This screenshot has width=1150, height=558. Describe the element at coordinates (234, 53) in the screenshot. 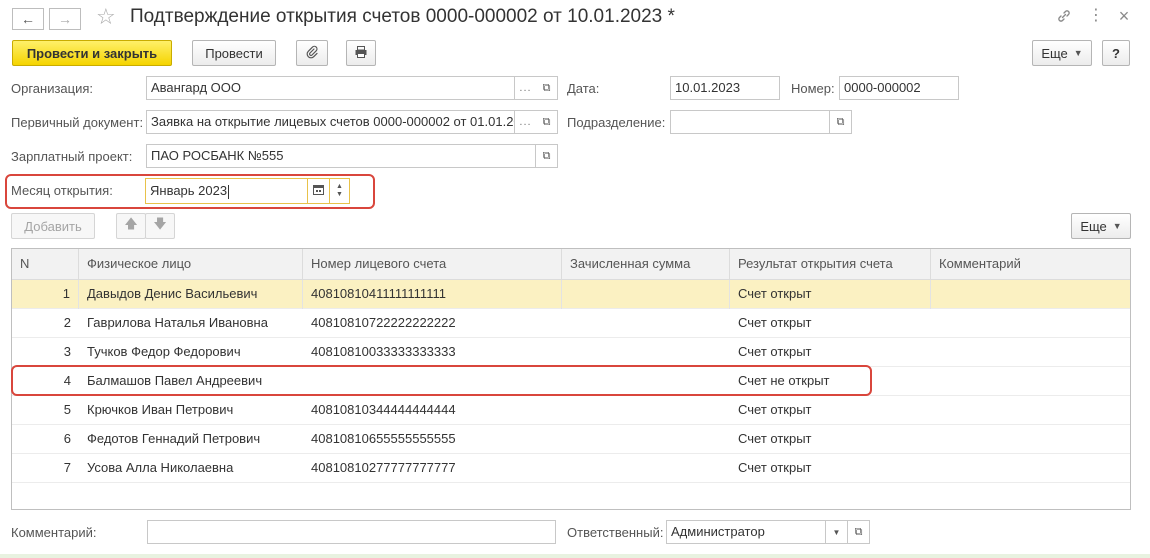

I see `post-button: Провести` at that location.